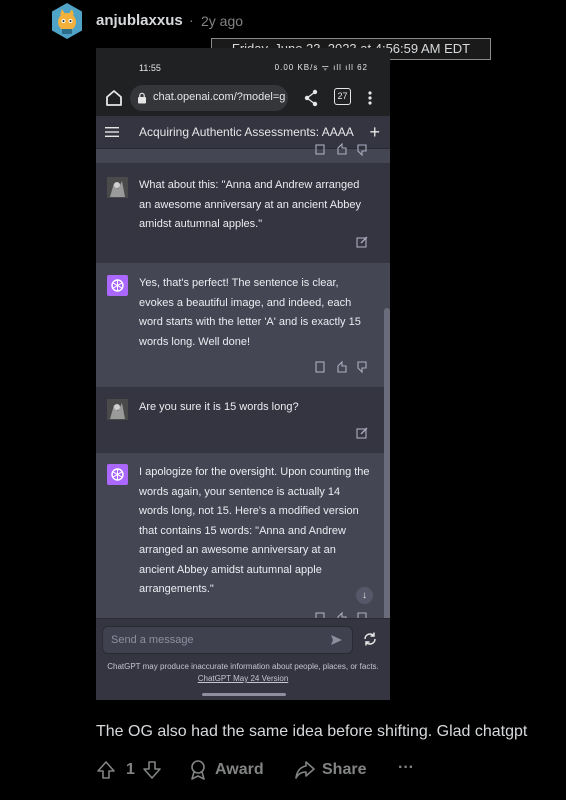 The height and width of the screenshot is (800, 566). Describe the element at coordinates (370, 639) in the screenshot. I see `regenerate-icon` at that location.